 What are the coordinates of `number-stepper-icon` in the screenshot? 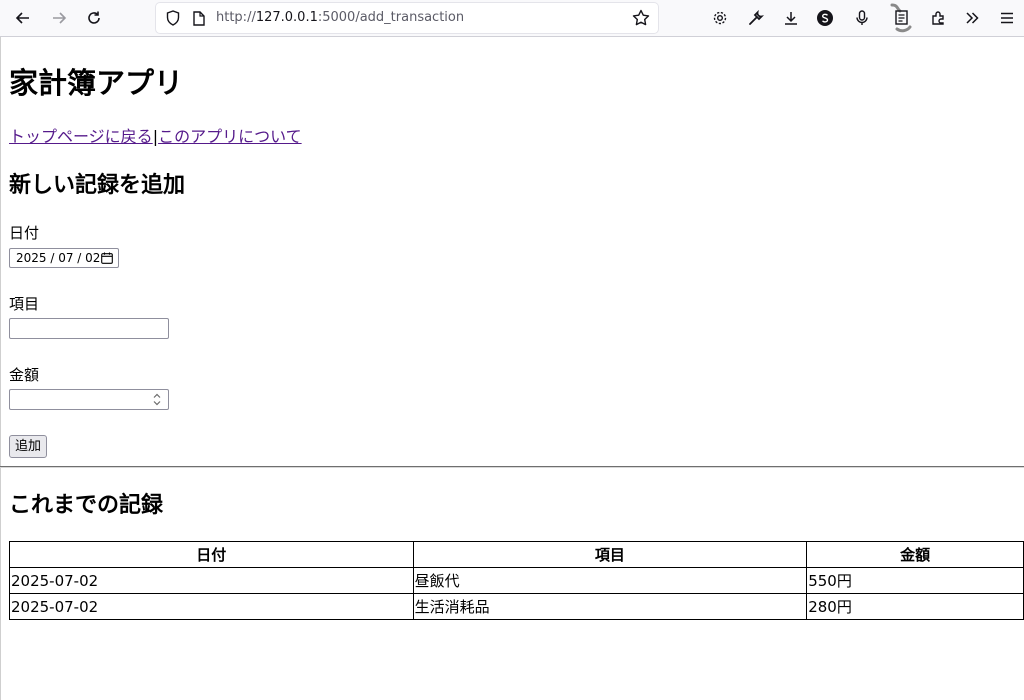 It's located at (157, 399).